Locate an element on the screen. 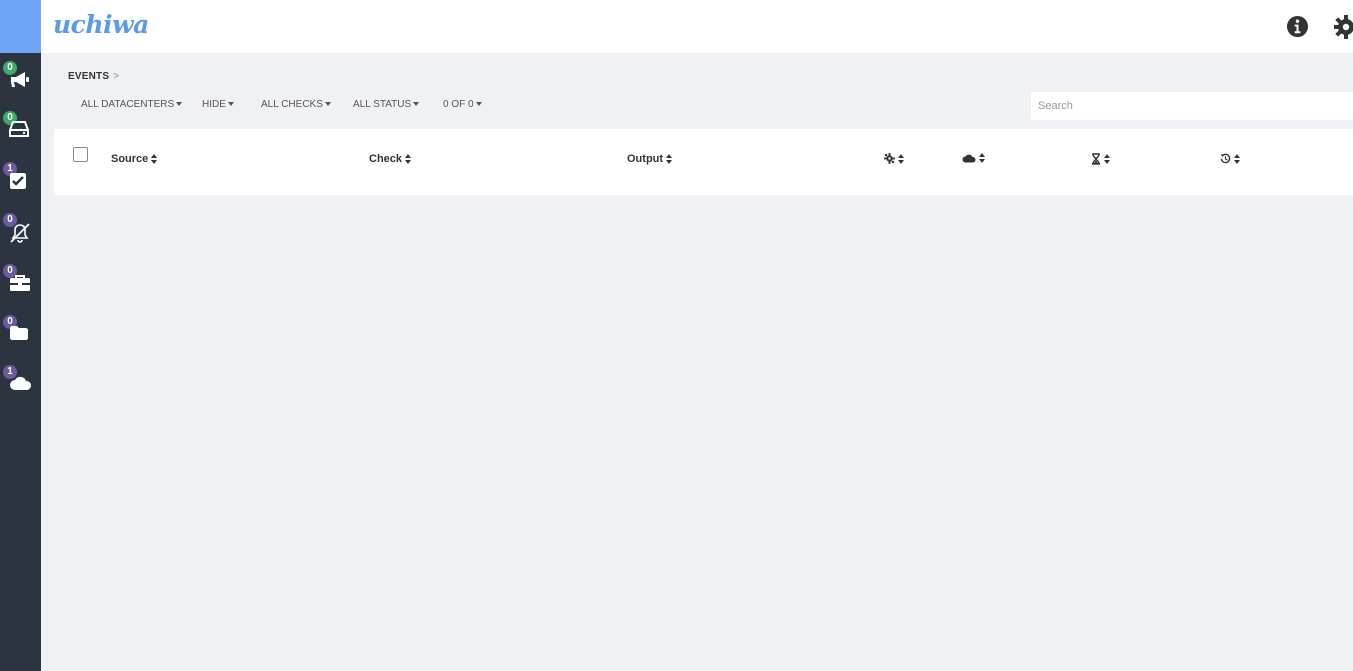 The width and height of the screenshot is (1353, 671). check-square-icon is located at coordinates (18, 181).